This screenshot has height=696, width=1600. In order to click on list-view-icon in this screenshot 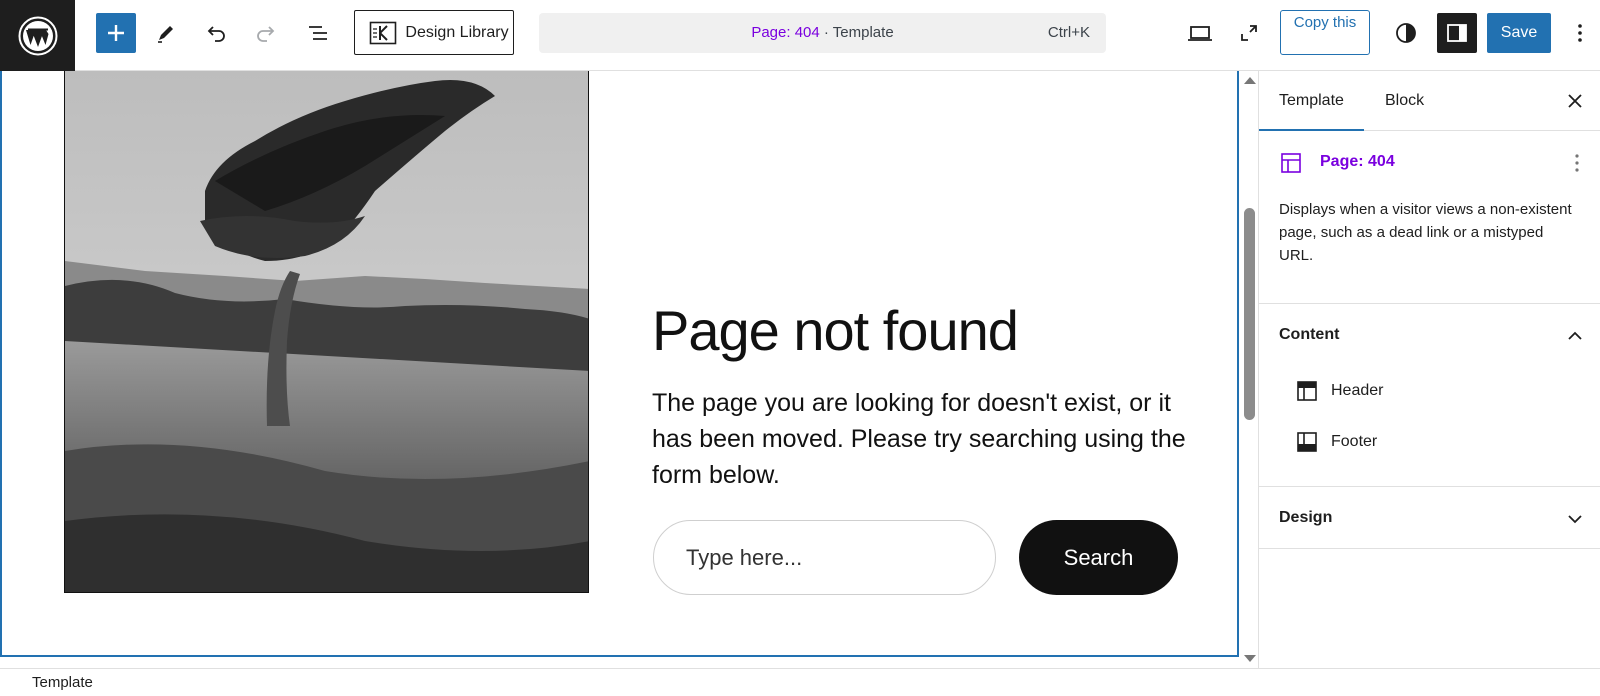, I will do `click(318, 33)`.